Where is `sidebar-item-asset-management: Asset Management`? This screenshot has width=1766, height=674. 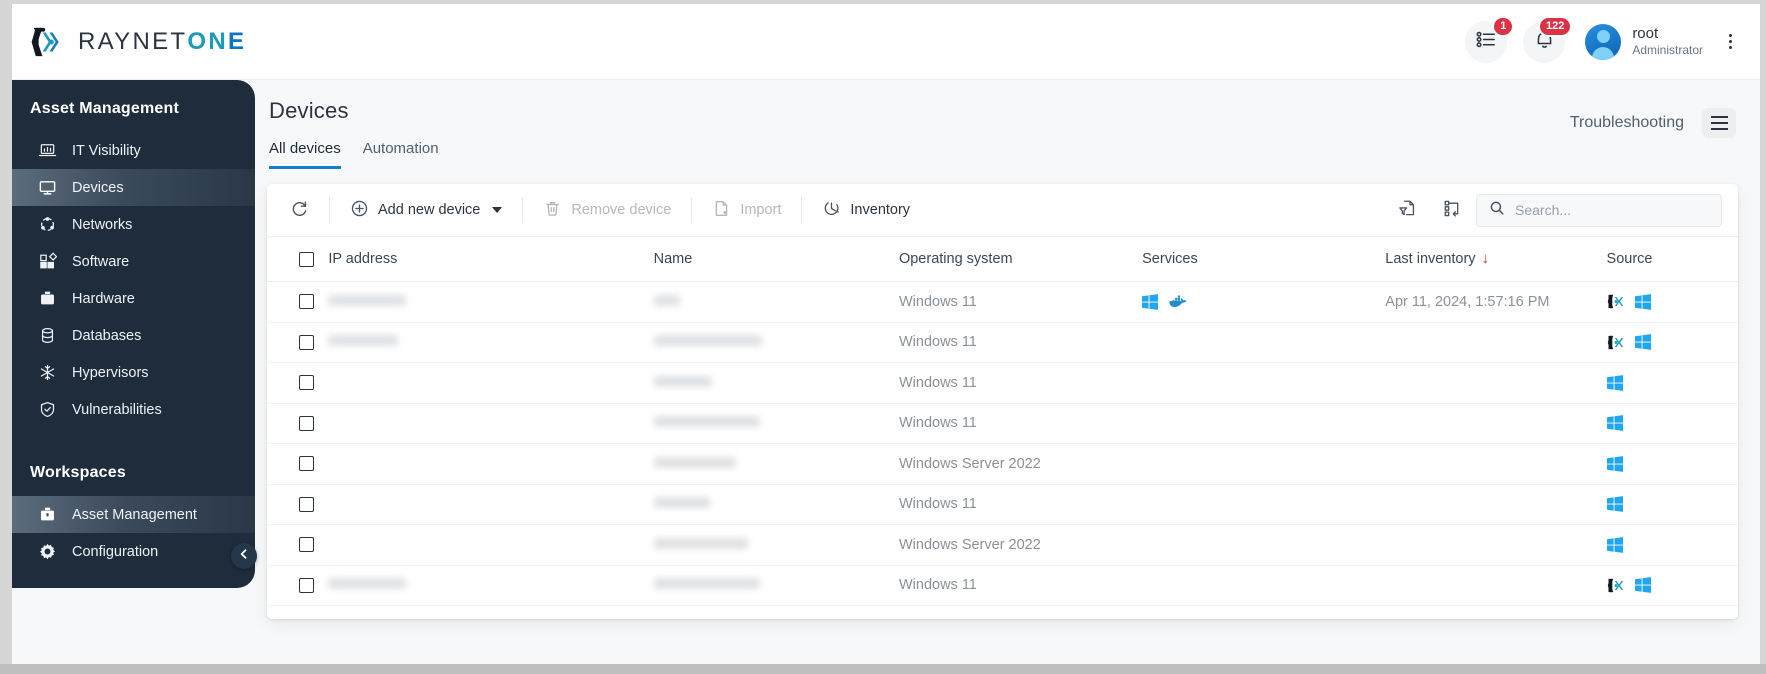 sidebar-item-asset-management: Asset Management is located at coordinates (133, 514).